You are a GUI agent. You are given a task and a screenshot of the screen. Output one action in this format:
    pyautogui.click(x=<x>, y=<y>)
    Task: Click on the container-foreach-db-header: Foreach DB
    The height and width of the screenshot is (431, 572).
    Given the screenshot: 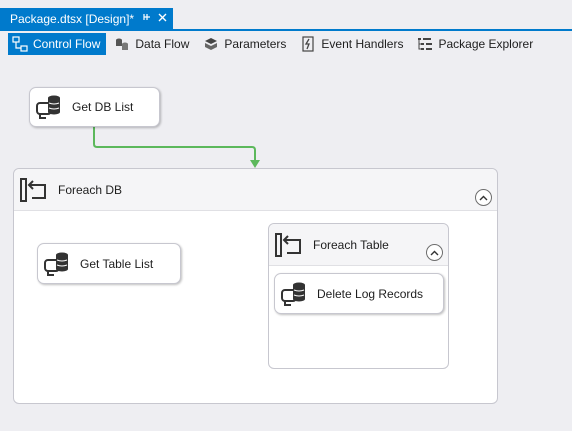 What is the action you would take?
    pyautogui.click(x=255, y=190)
    